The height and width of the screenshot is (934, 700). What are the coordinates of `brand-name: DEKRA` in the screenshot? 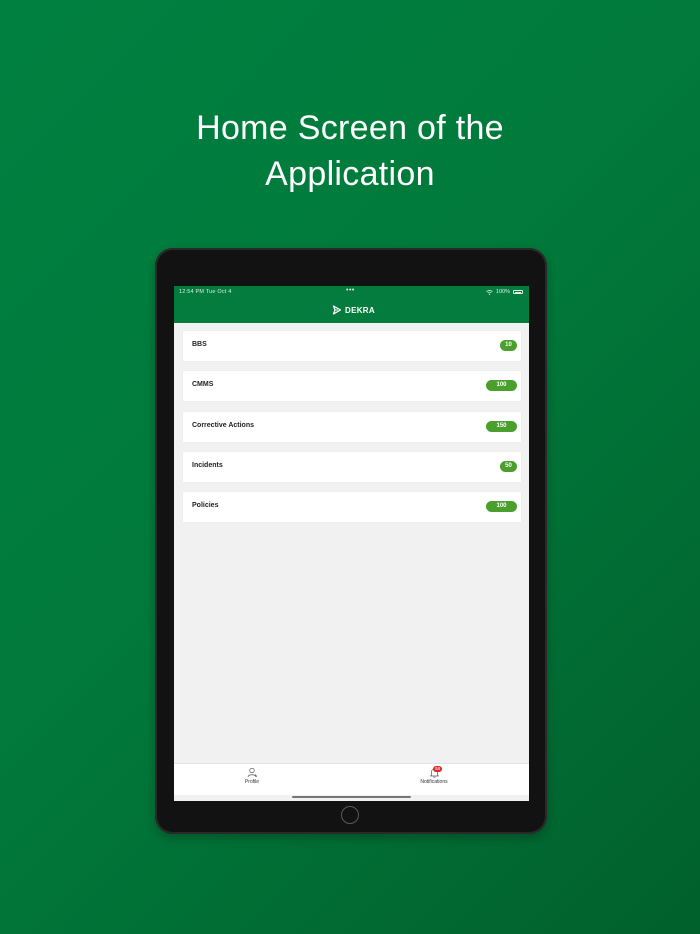 It's located at (360, 310).